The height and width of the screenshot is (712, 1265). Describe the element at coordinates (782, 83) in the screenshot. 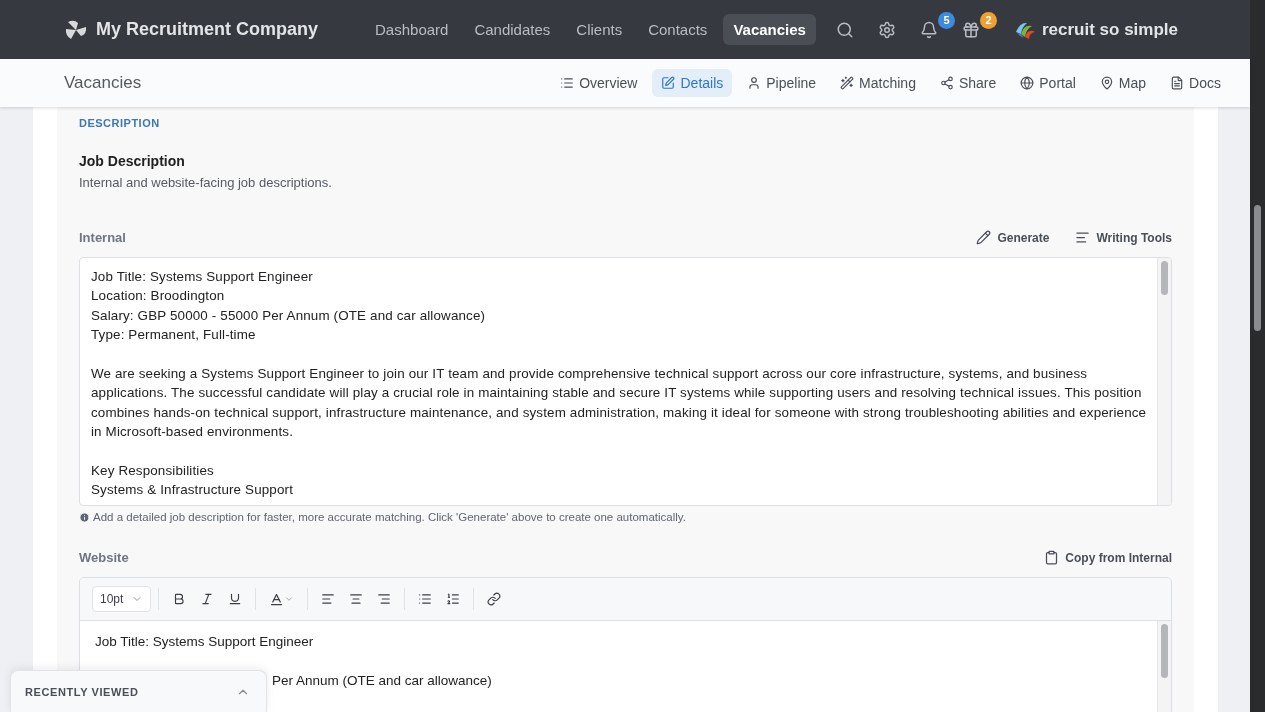

I see `section-tab: Pipeline` at that location.